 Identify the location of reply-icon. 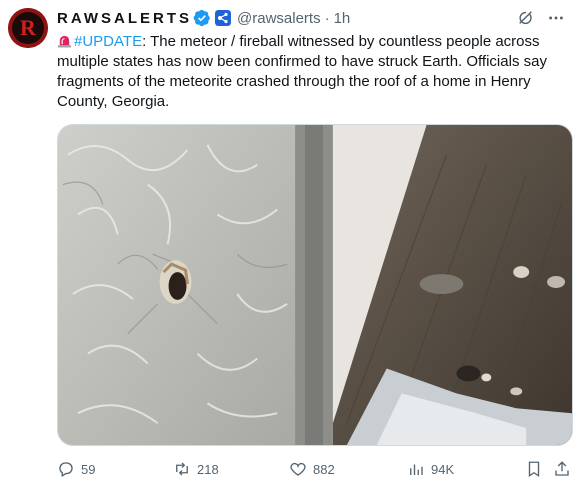
(66, 469).